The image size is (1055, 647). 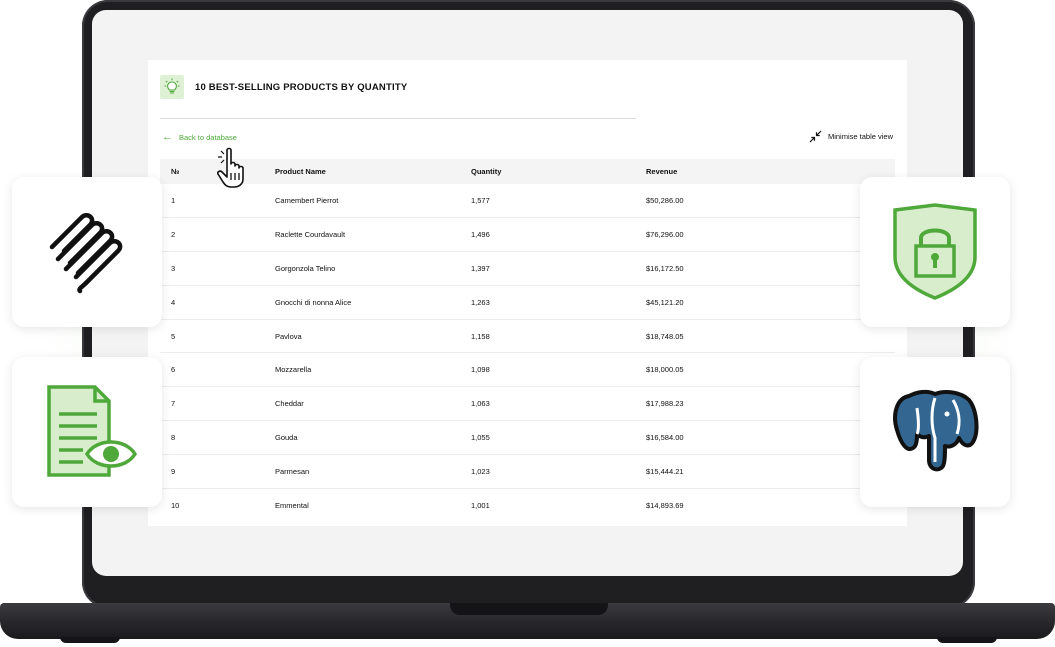 I want to click on table-row: 5 Pavlova 1,158 $18,748.05, so click(x=527, y=336).